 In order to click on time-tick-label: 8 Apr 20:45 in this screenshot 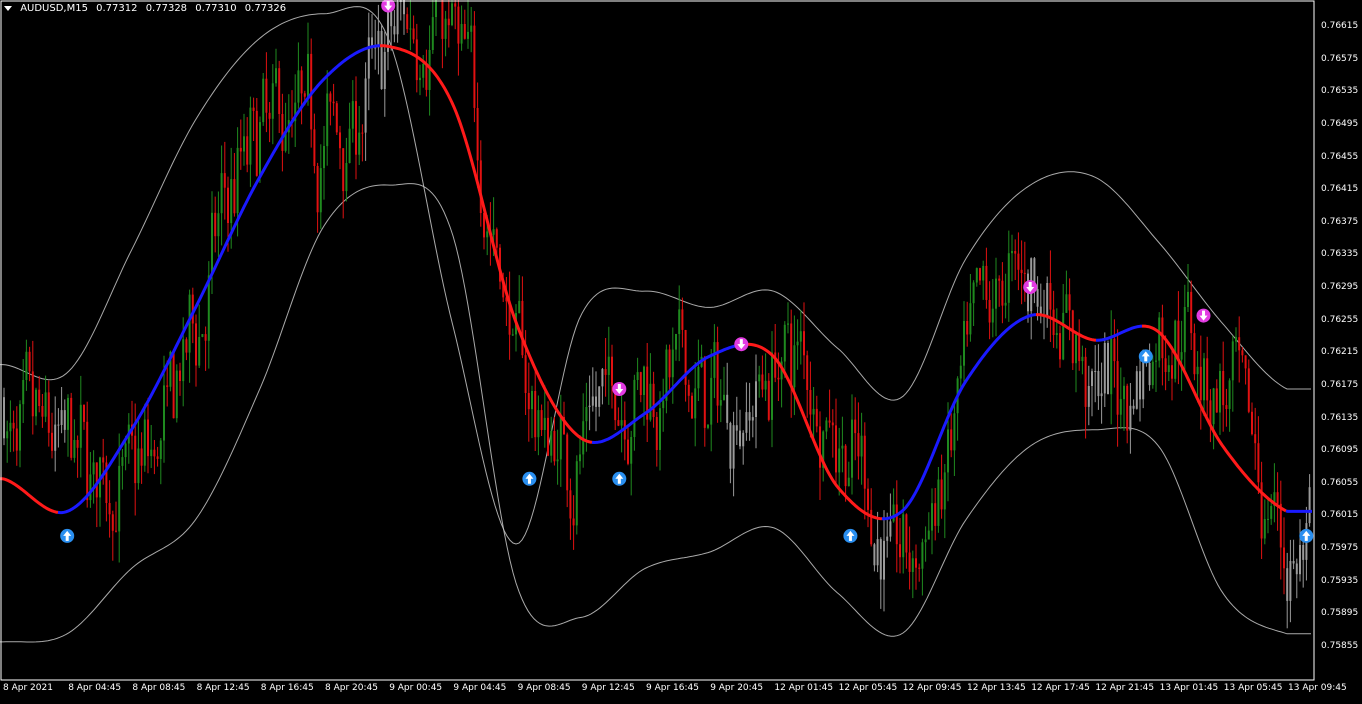, I will do `click(351, 688)`.